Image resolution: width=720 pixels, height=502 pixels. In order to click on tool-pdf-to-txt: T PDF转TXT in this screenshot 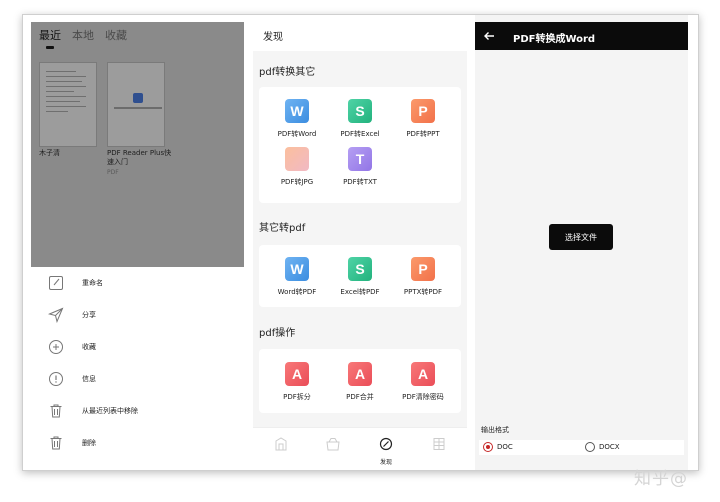, I will do `click(360, 167)`.